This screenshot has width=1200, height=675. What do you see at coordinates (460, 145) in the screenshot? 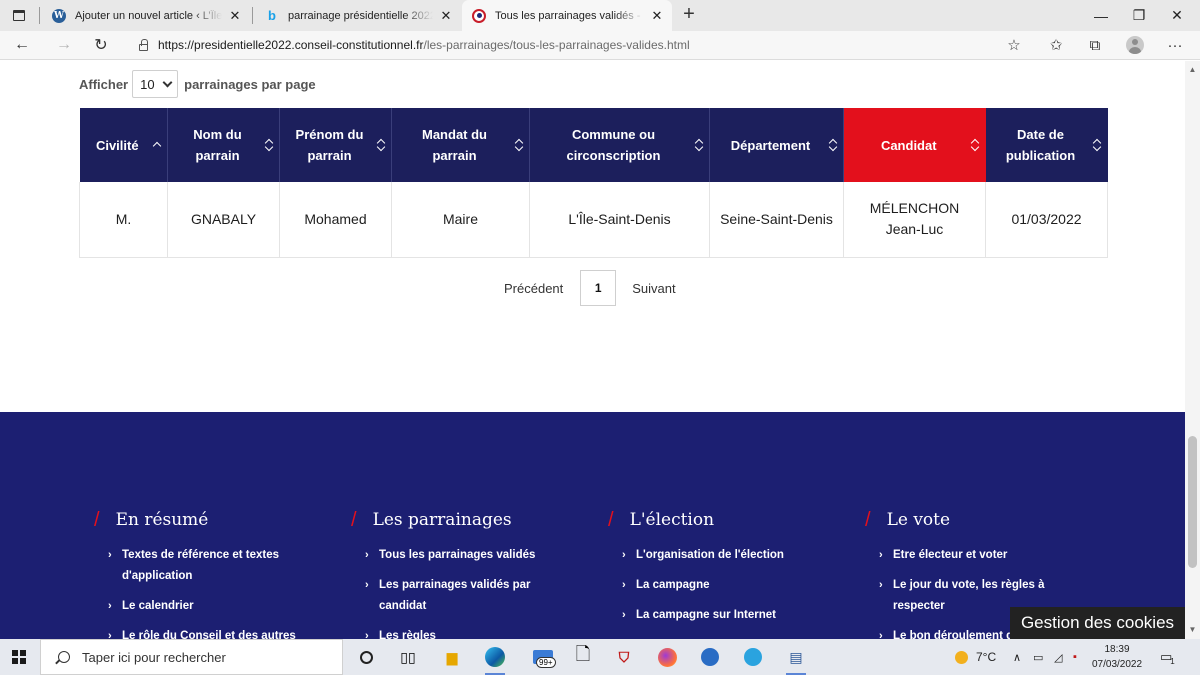
I see `header-mandat: Mandat du parrain` at bounding box center [460, 145].